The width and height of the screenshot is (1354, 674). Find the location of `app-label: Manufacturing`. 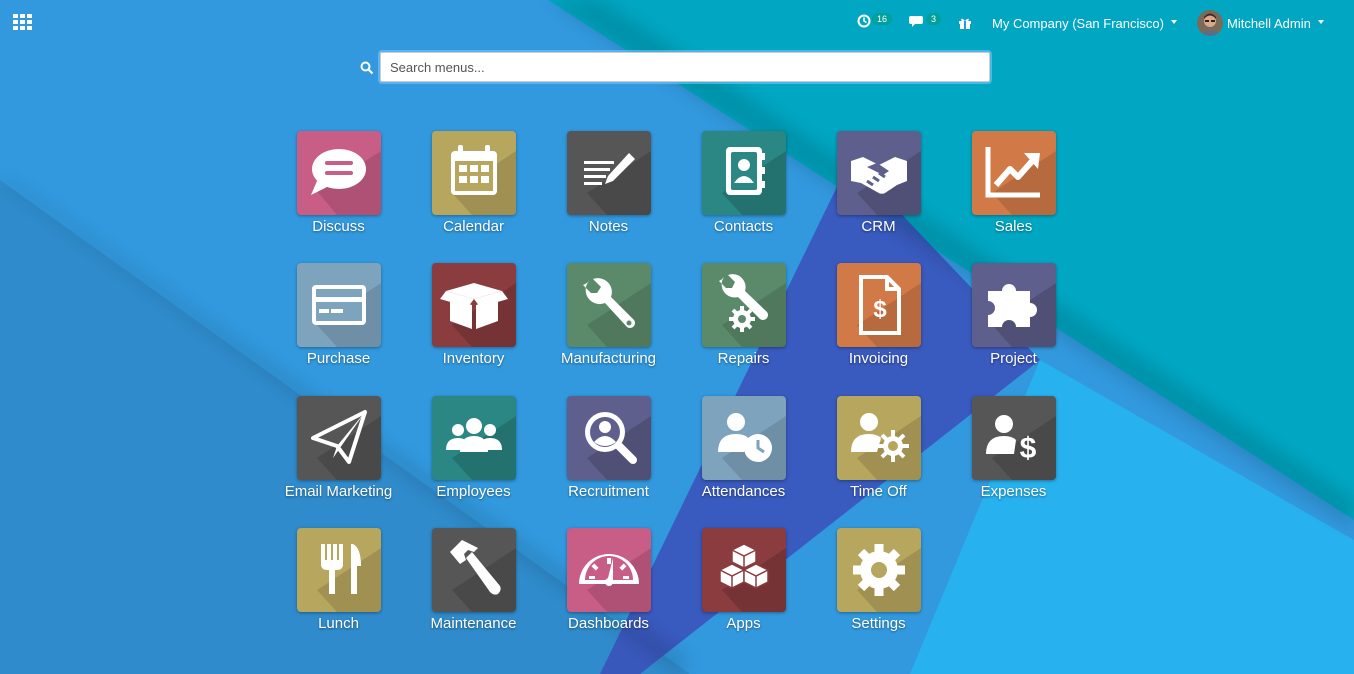

app-label: Manufacturing is located at coordinates (608, 358).